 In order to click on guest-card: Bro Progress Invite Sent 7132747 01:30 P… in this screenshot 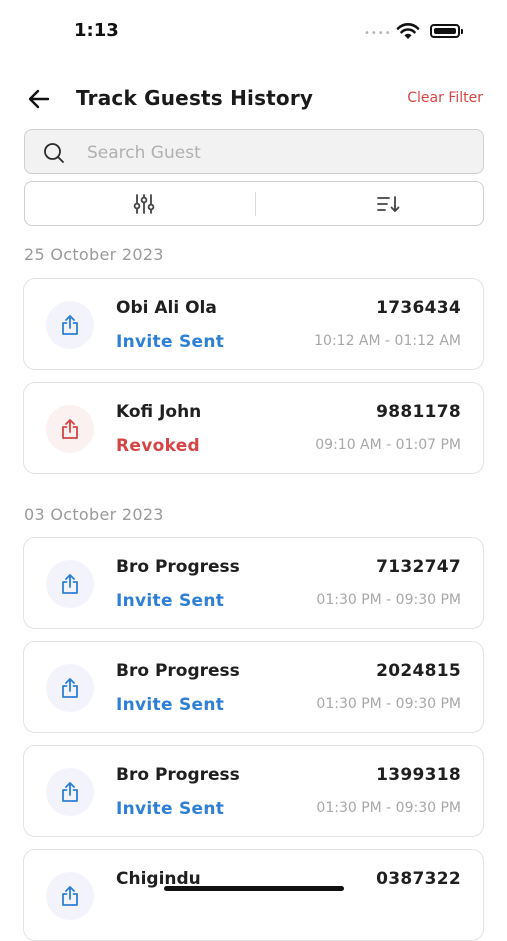, I will do `click(253, 583)`.